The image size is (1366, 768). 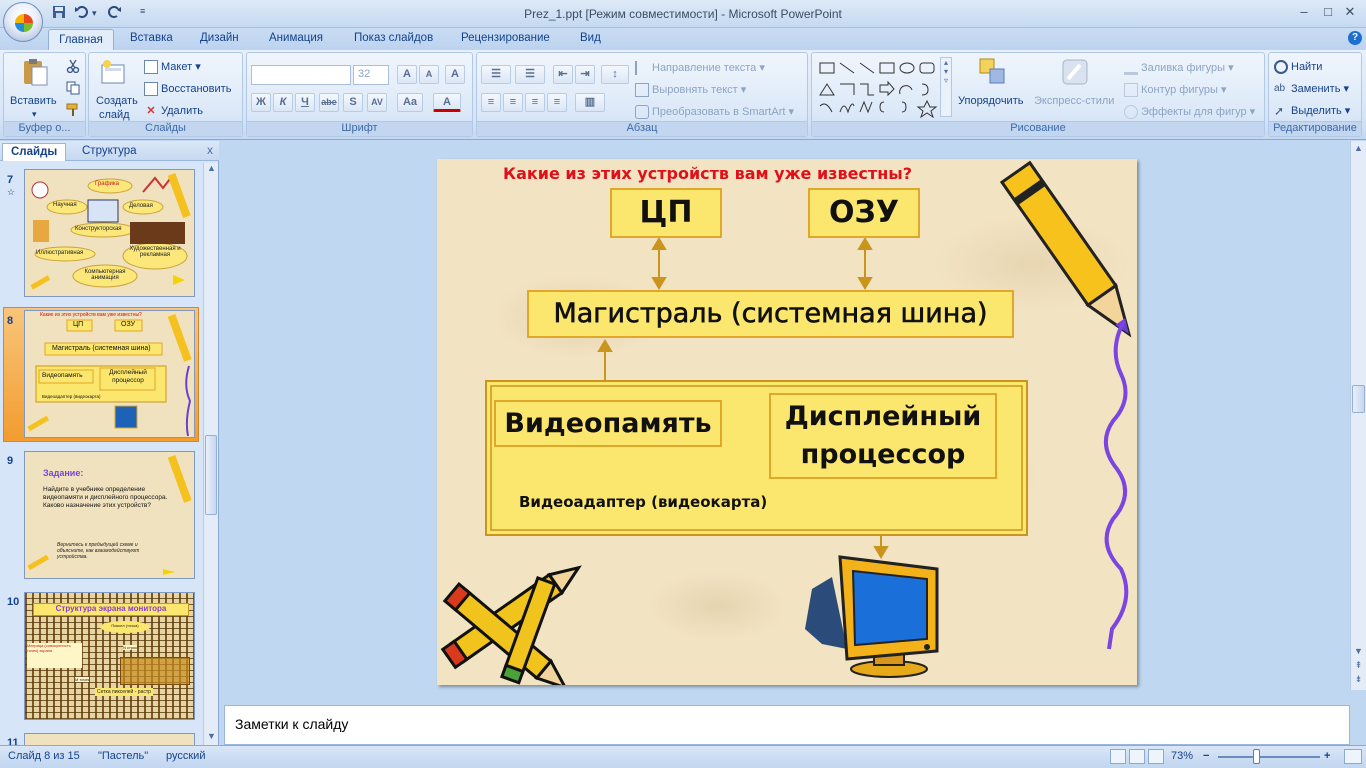 What do you see at coordinates (883, 436) in the screenshot?
I see `display-processor-box: Дисплейный процессор` at bounding box center [883, 436].